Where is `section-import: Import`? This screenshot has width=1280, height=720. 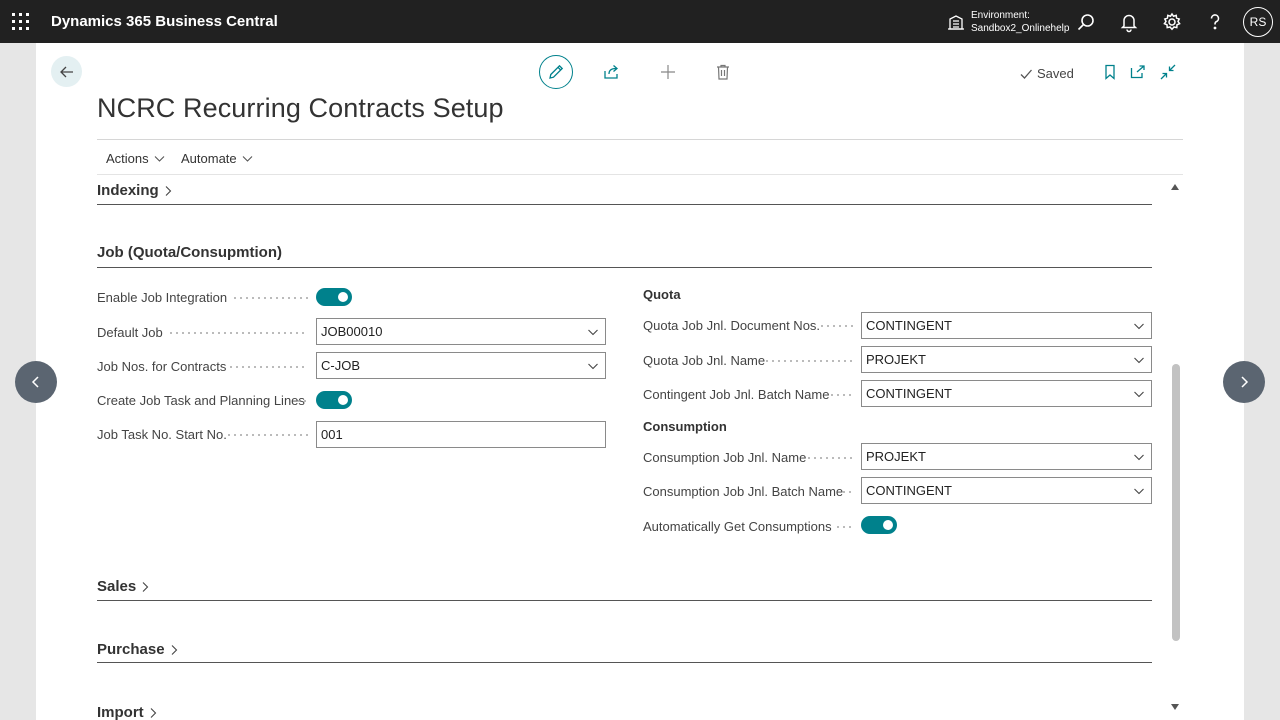 section-import: Import is located at coordinates (127, 712).